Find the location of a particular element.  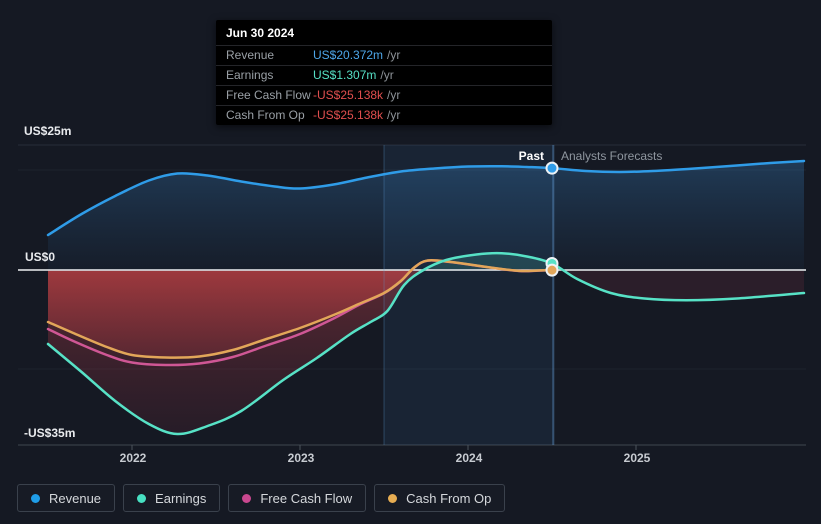

legend-item-free-cash-flow: Free Cash Flow is located at coordinates (297, 498).